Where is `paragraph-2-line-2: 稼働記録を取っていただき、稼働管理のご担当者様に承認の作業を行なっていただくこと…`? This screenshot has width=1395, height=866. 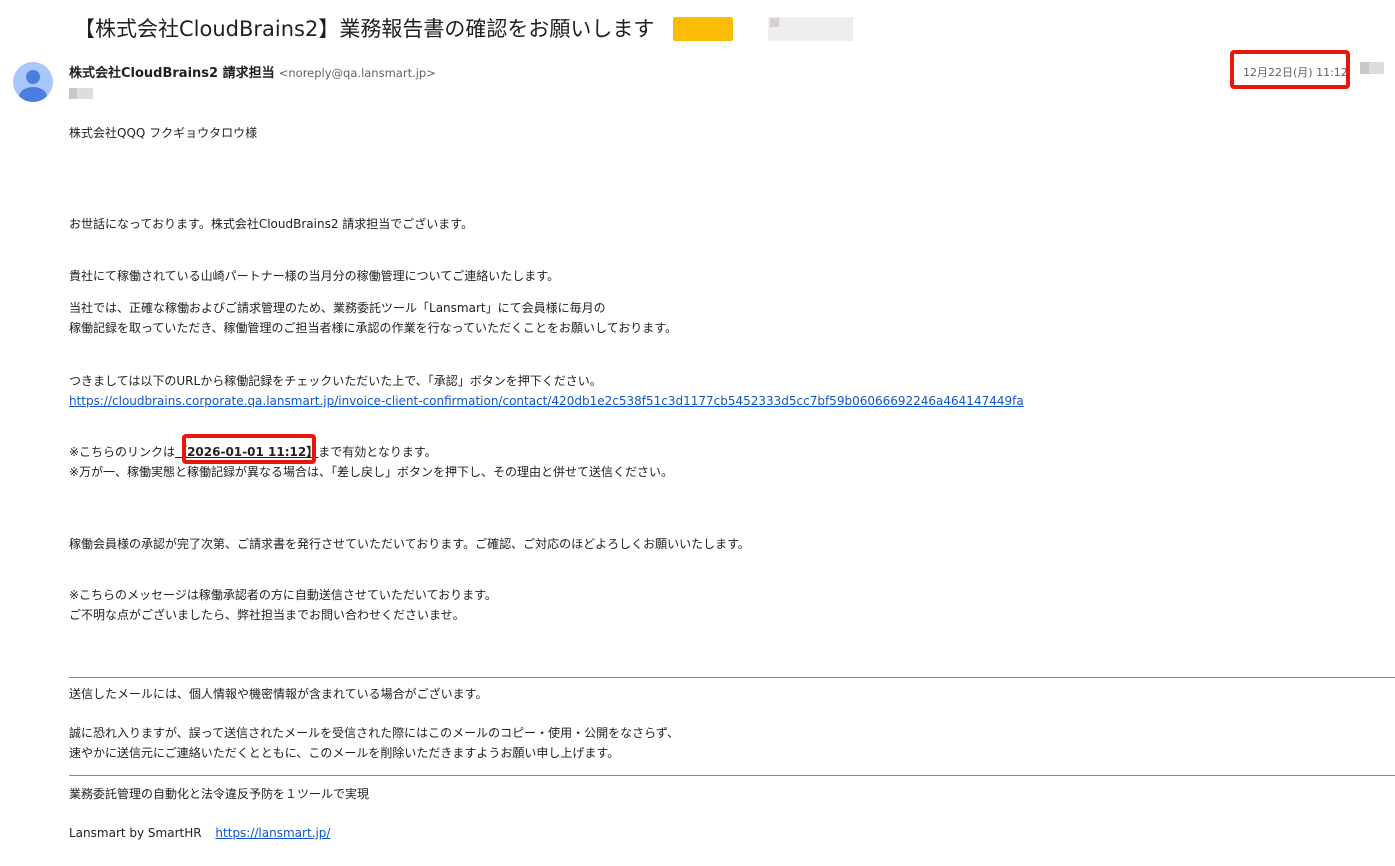
paragraph-2-line-2: 稼働記録を取っていただき、稼働管理のご担当者様に承認の作業を行なっていただくこと… is located at coordinates (373, 328).